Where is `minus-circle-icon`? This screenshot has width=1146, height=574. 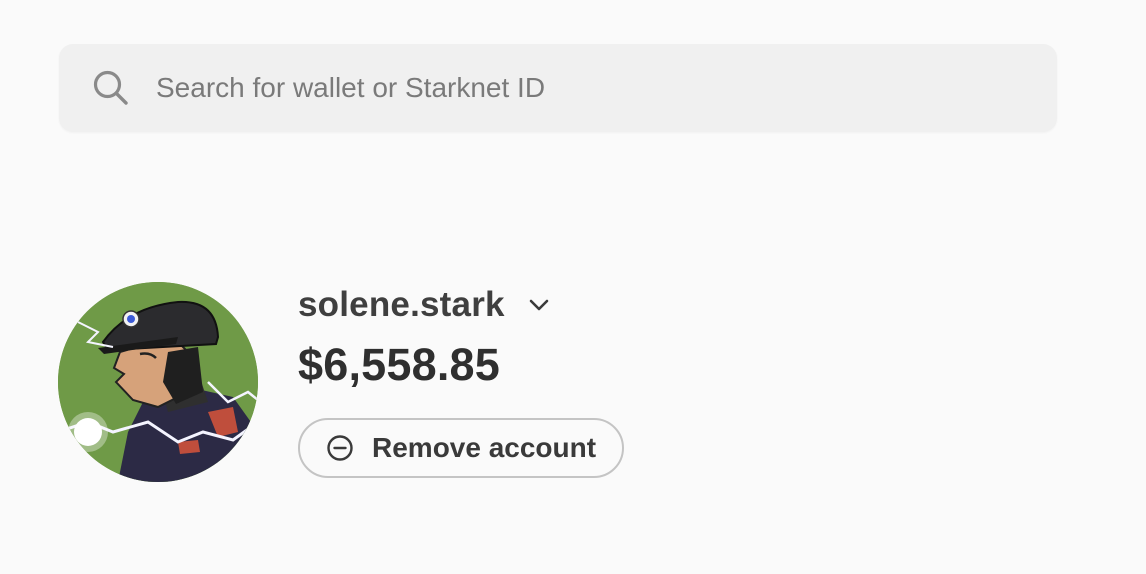
minus-circle-icon is located at coordinates (340, 448).